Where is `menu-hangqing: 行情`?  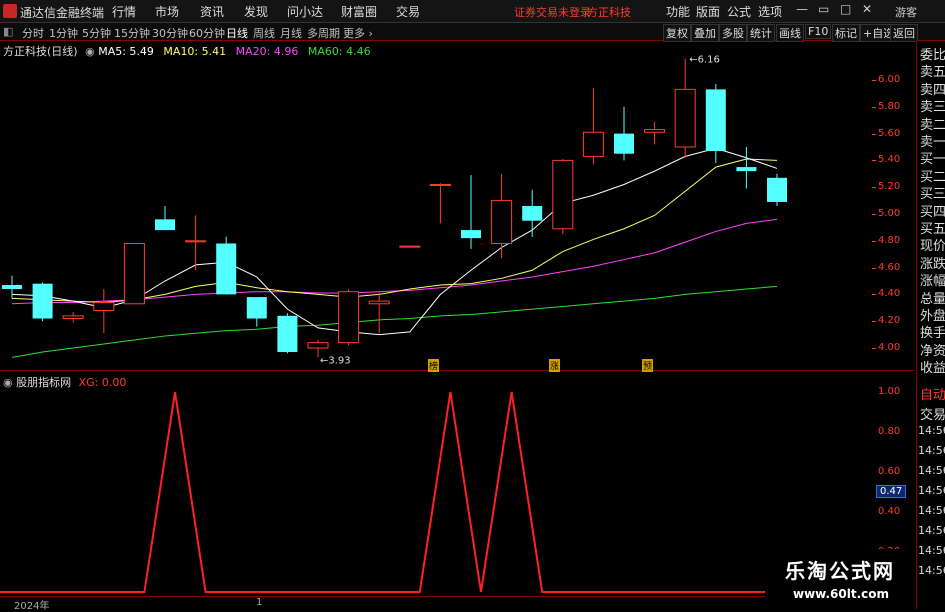 menu-hangqing: 行情 is located at coordinates (124, 11).